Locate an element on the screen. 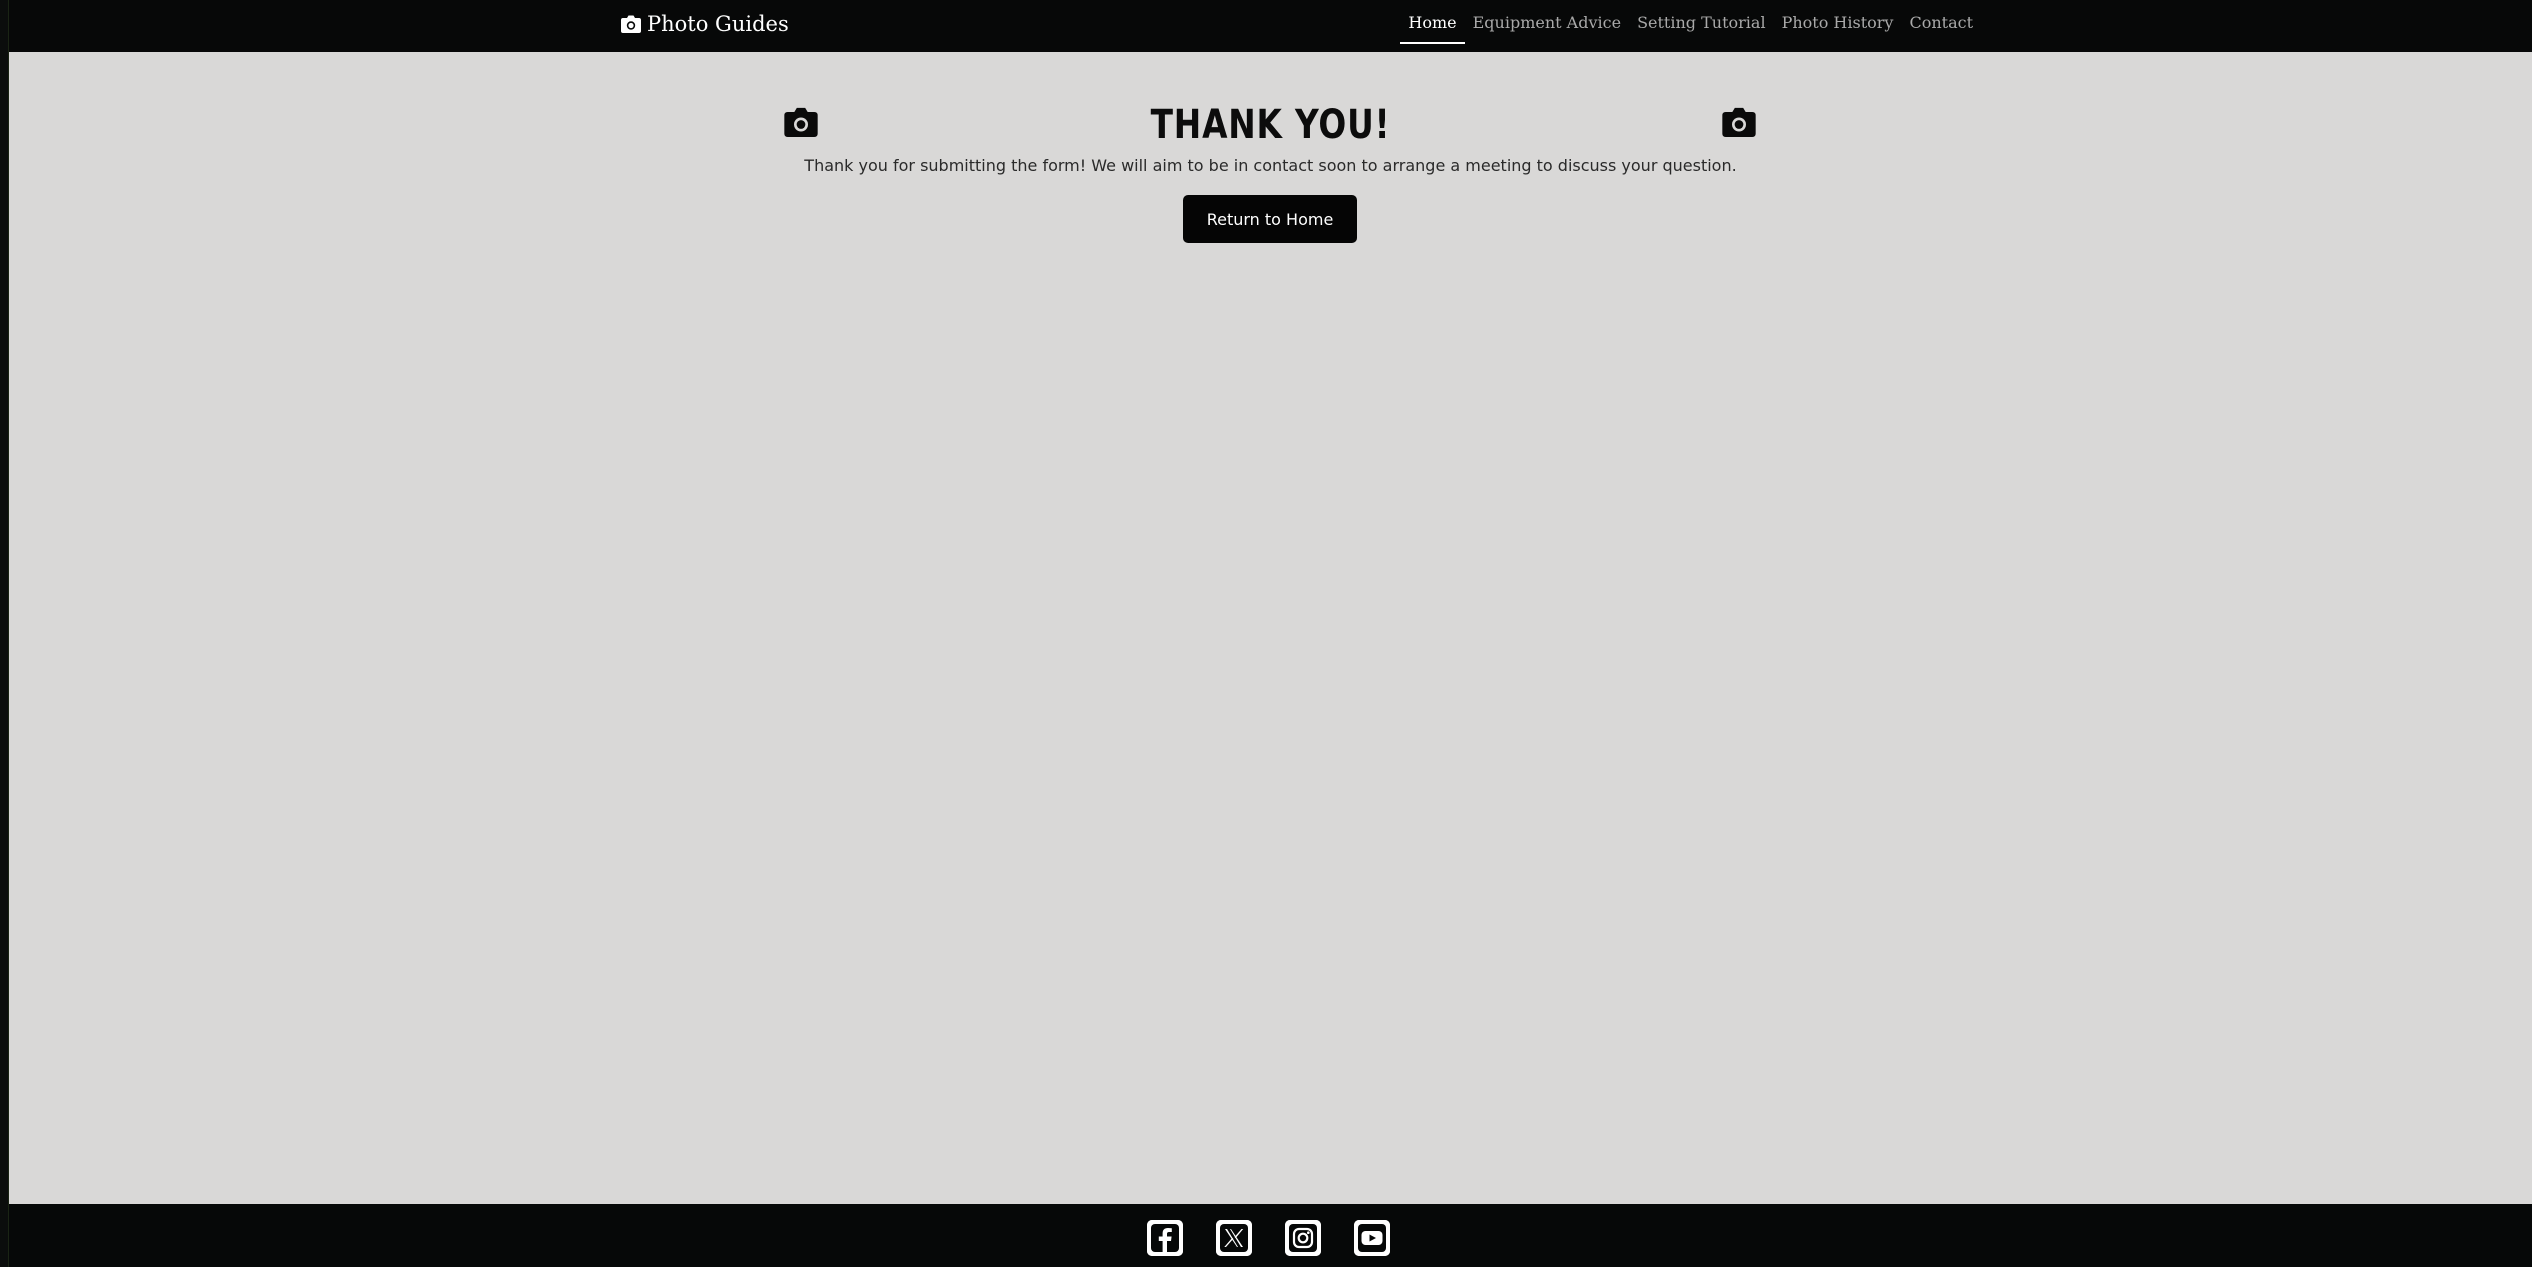  nav-link-home: Home is located at coordinates (1432, 23).